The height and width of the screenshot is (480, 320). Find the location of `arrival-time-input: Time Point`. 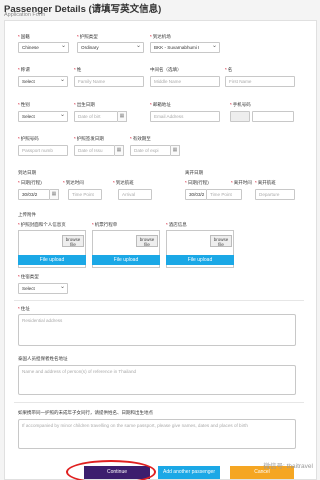

arrival-time-input: Time Point is located at coordinates (85, 194).